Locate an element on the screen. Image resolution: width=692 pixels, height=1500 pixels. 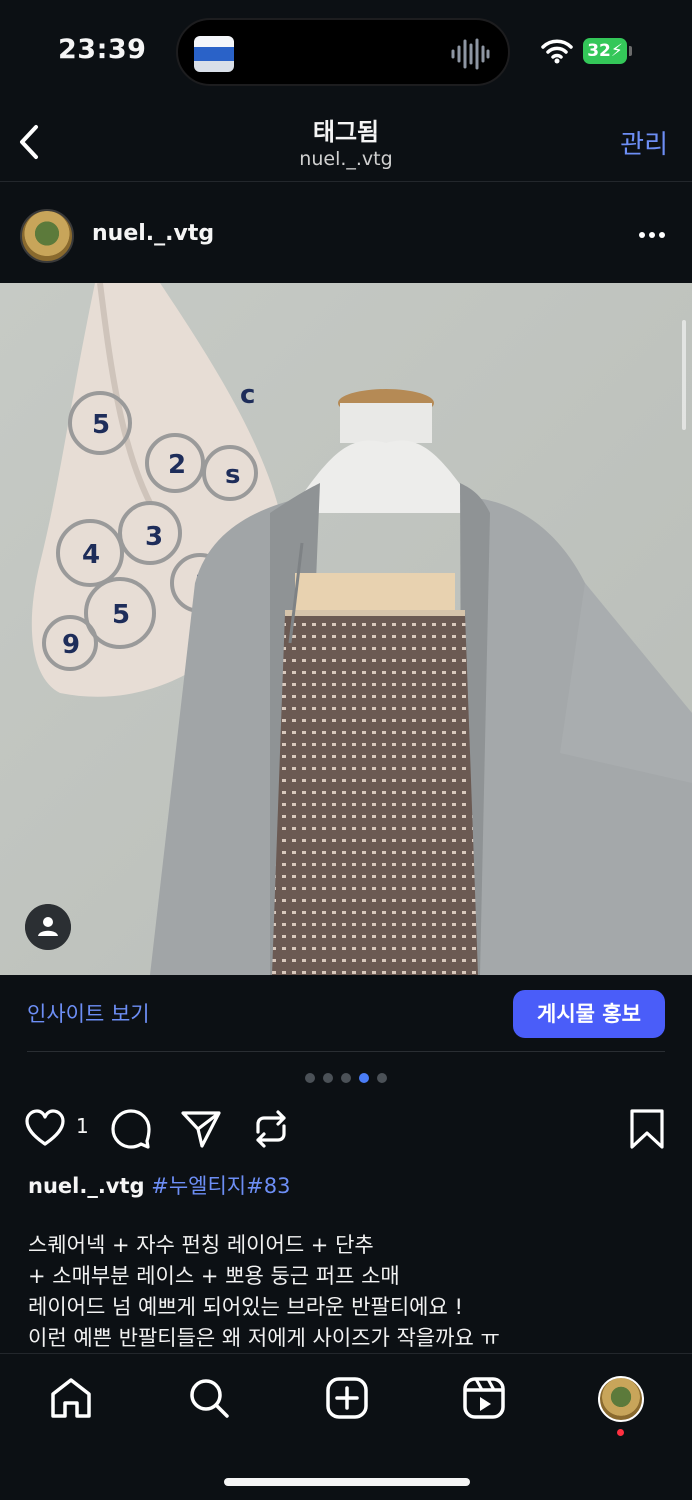
dynamic-island is located at coordinates (343, 52).